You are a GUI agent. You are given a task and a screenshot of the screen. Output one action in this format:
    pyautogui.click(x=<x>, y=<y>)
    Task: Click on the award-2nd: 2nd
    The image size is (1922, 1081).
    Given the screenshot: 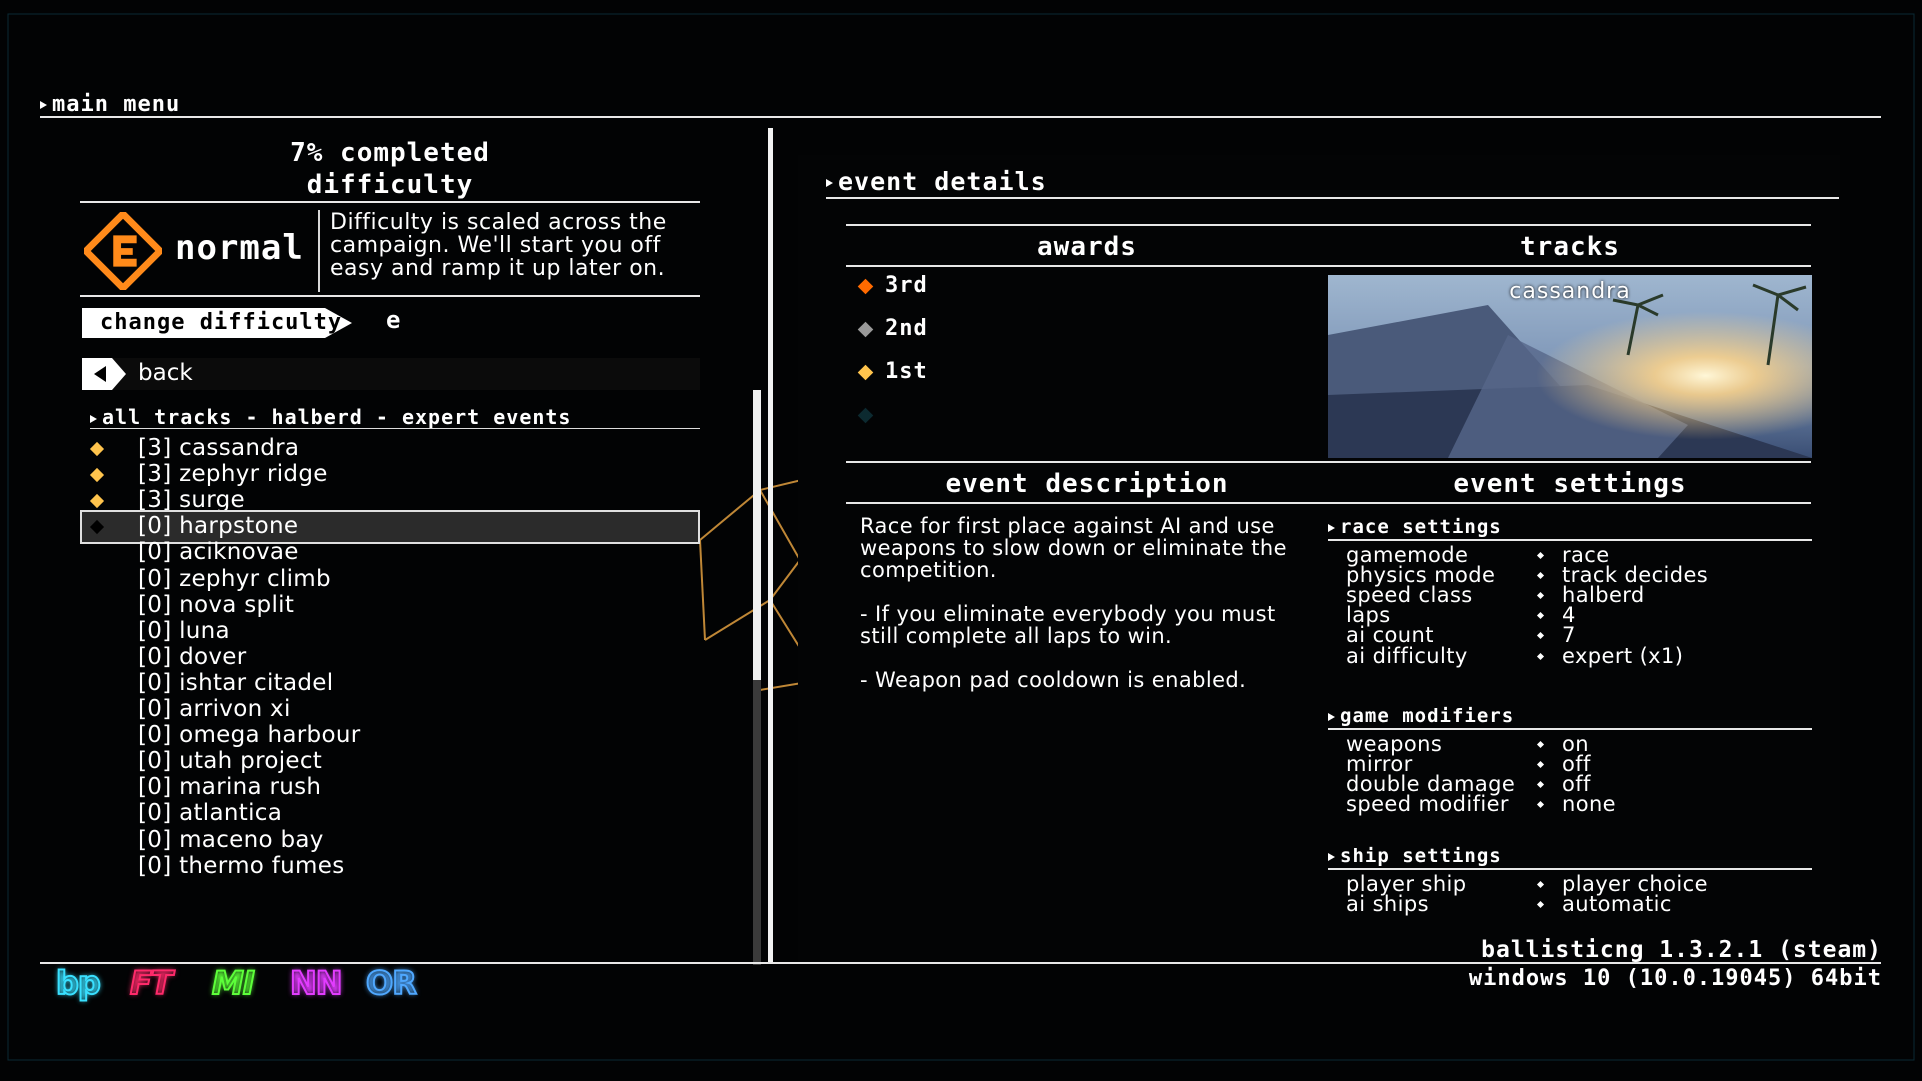 What is the action you would take?
    pyautogui.click(x=892, y=328)
    